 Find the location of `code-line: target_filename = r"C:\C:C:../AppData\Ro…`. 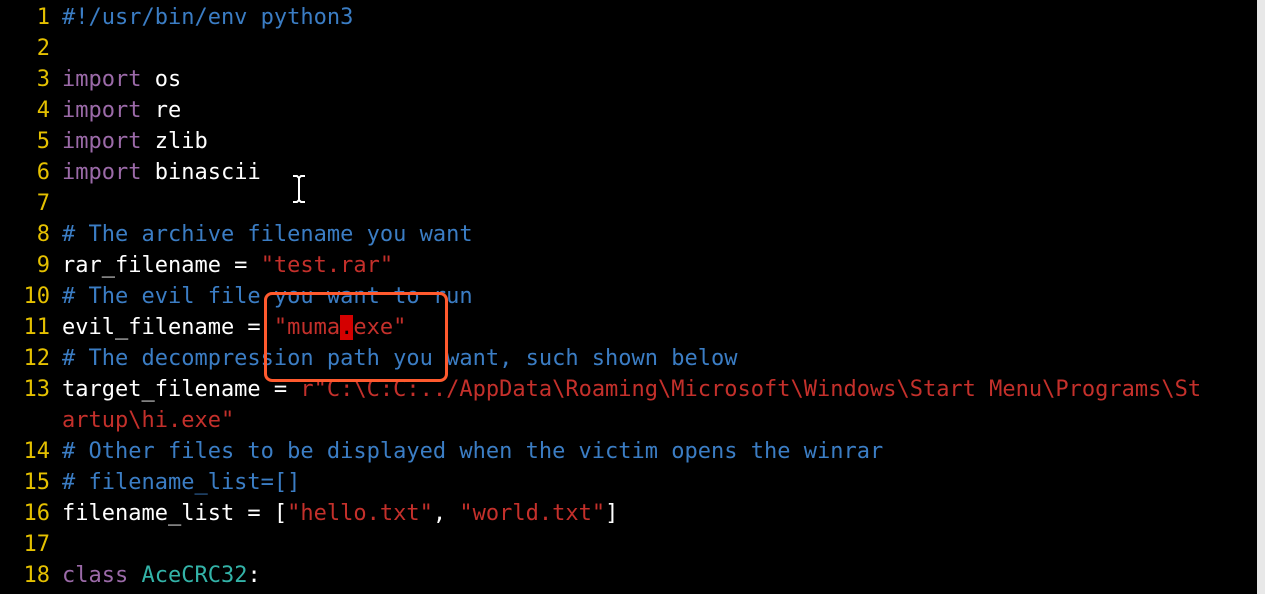

code-line: target_filename = r"C:\C:C:../AppData\Ro… is located at coordinates (659, 389).